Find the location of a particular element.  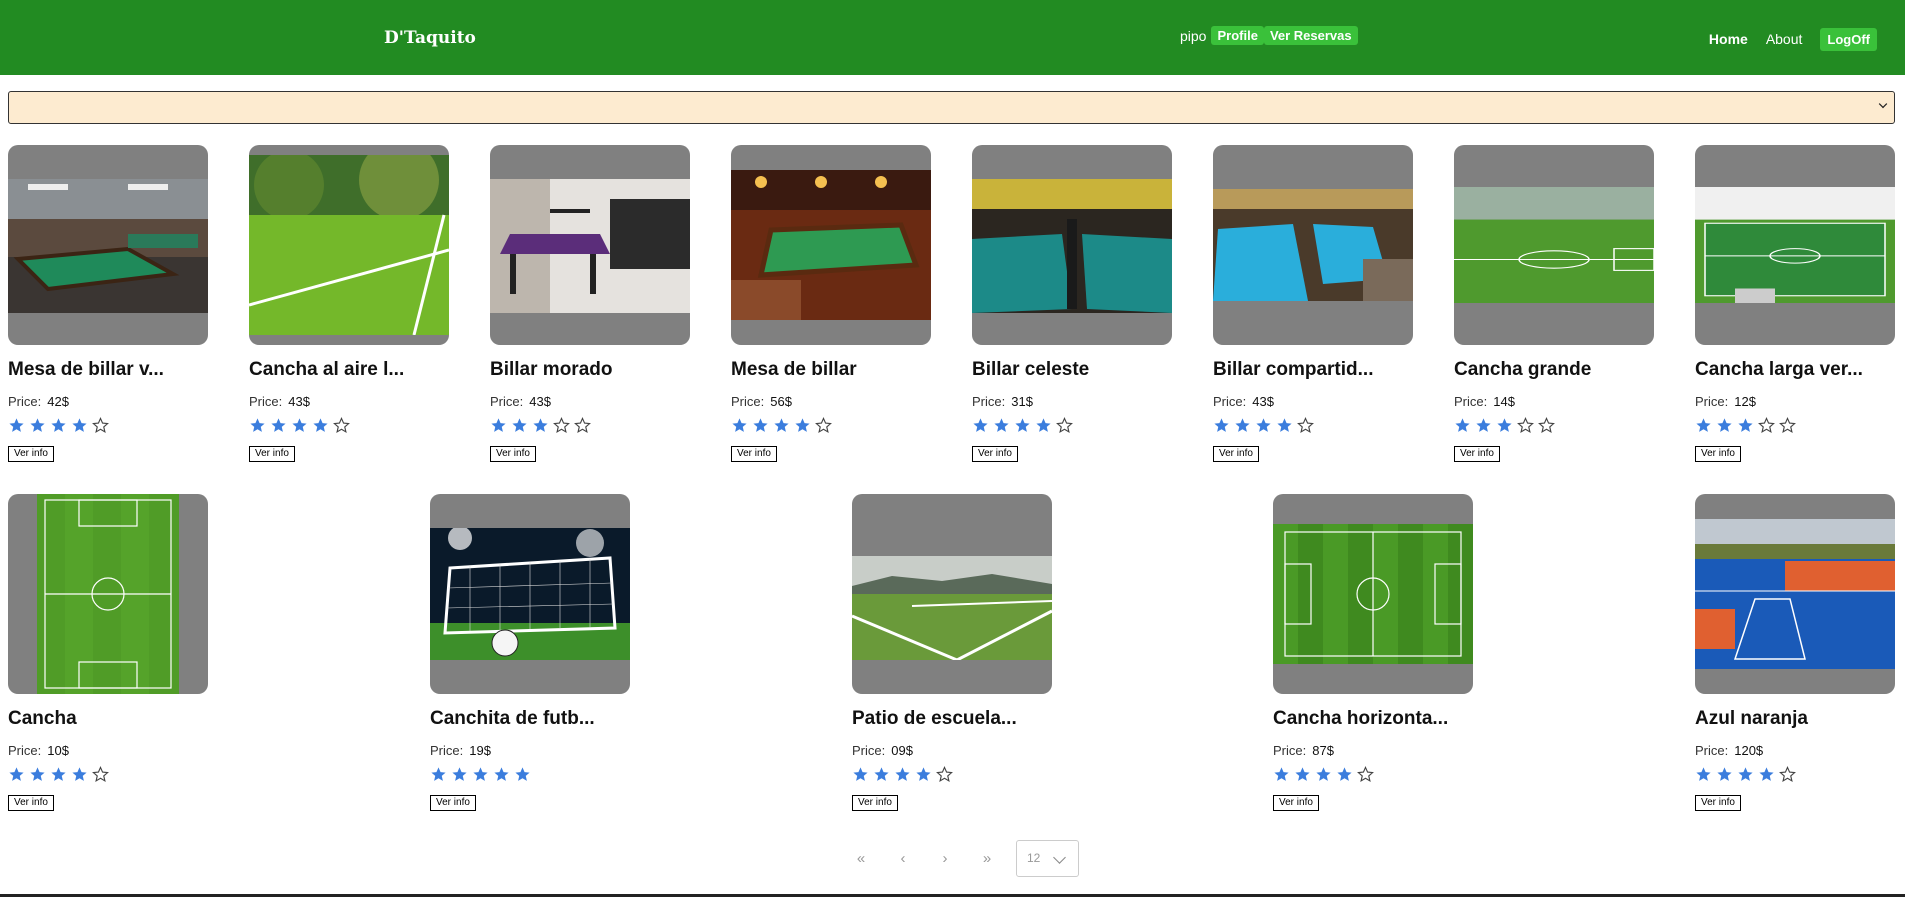

product-card: Mesa de billar Price: 56$ Ver info is located at coordinates (831, 303).